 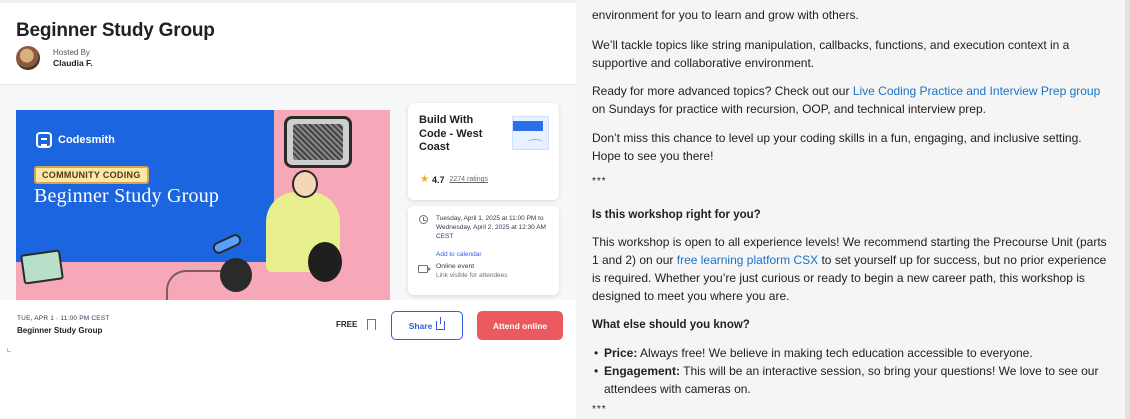 What do you see at coordinates (438, 179) in the screenshot?
I see `rating-value: 4.7` at bounding box center [438, 179].